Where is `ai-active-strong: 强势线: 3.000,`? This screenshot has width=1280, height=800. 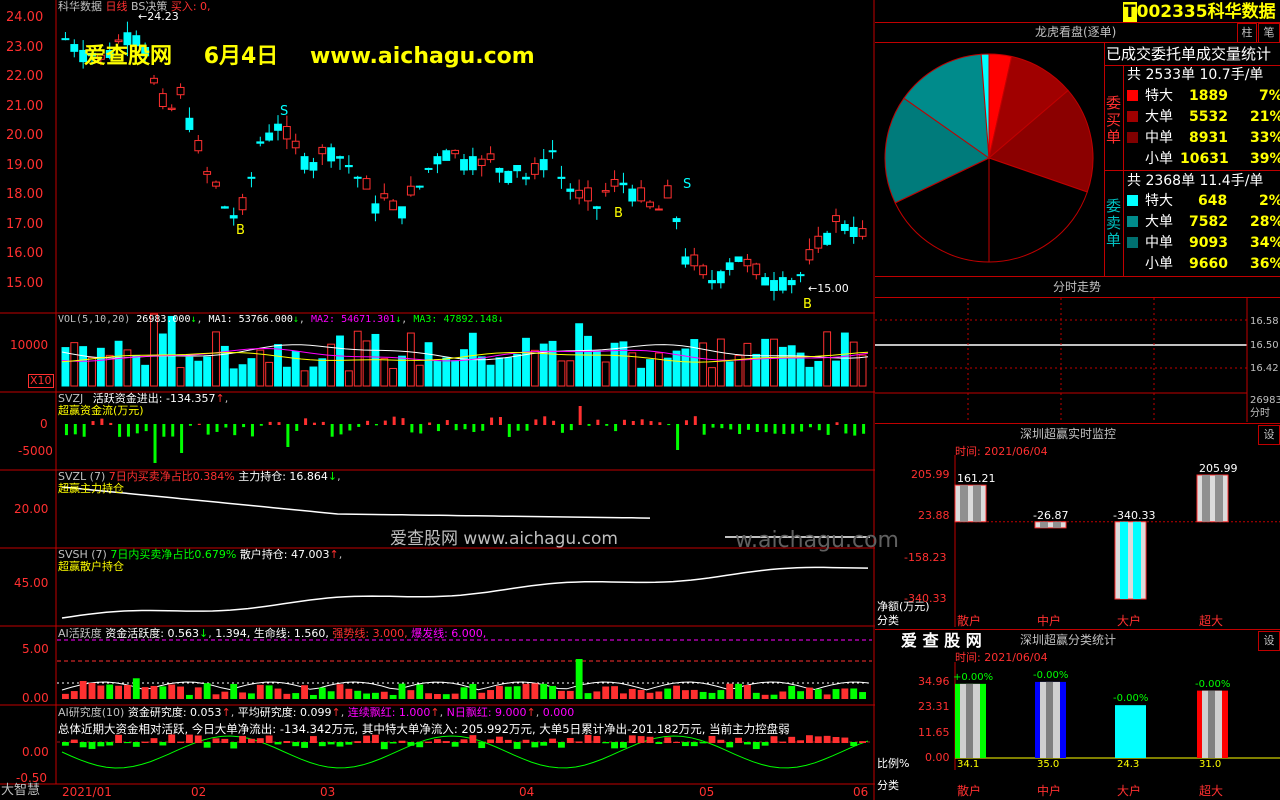
ai-active-strong: 强势线: 3.000, is located at coordinates (370, 633).